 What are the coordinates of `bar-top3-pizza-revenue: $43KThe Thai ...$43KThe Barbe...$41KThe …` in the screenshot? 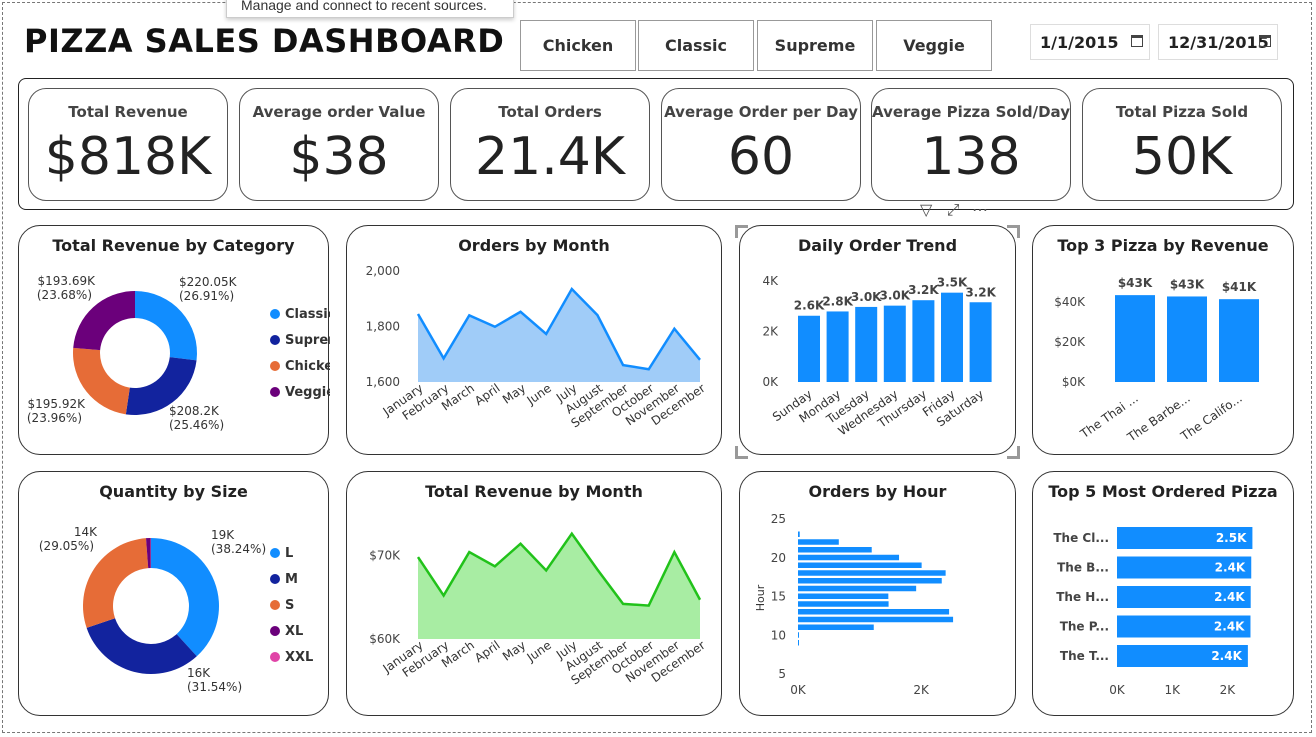 It's located at (1156, 360).